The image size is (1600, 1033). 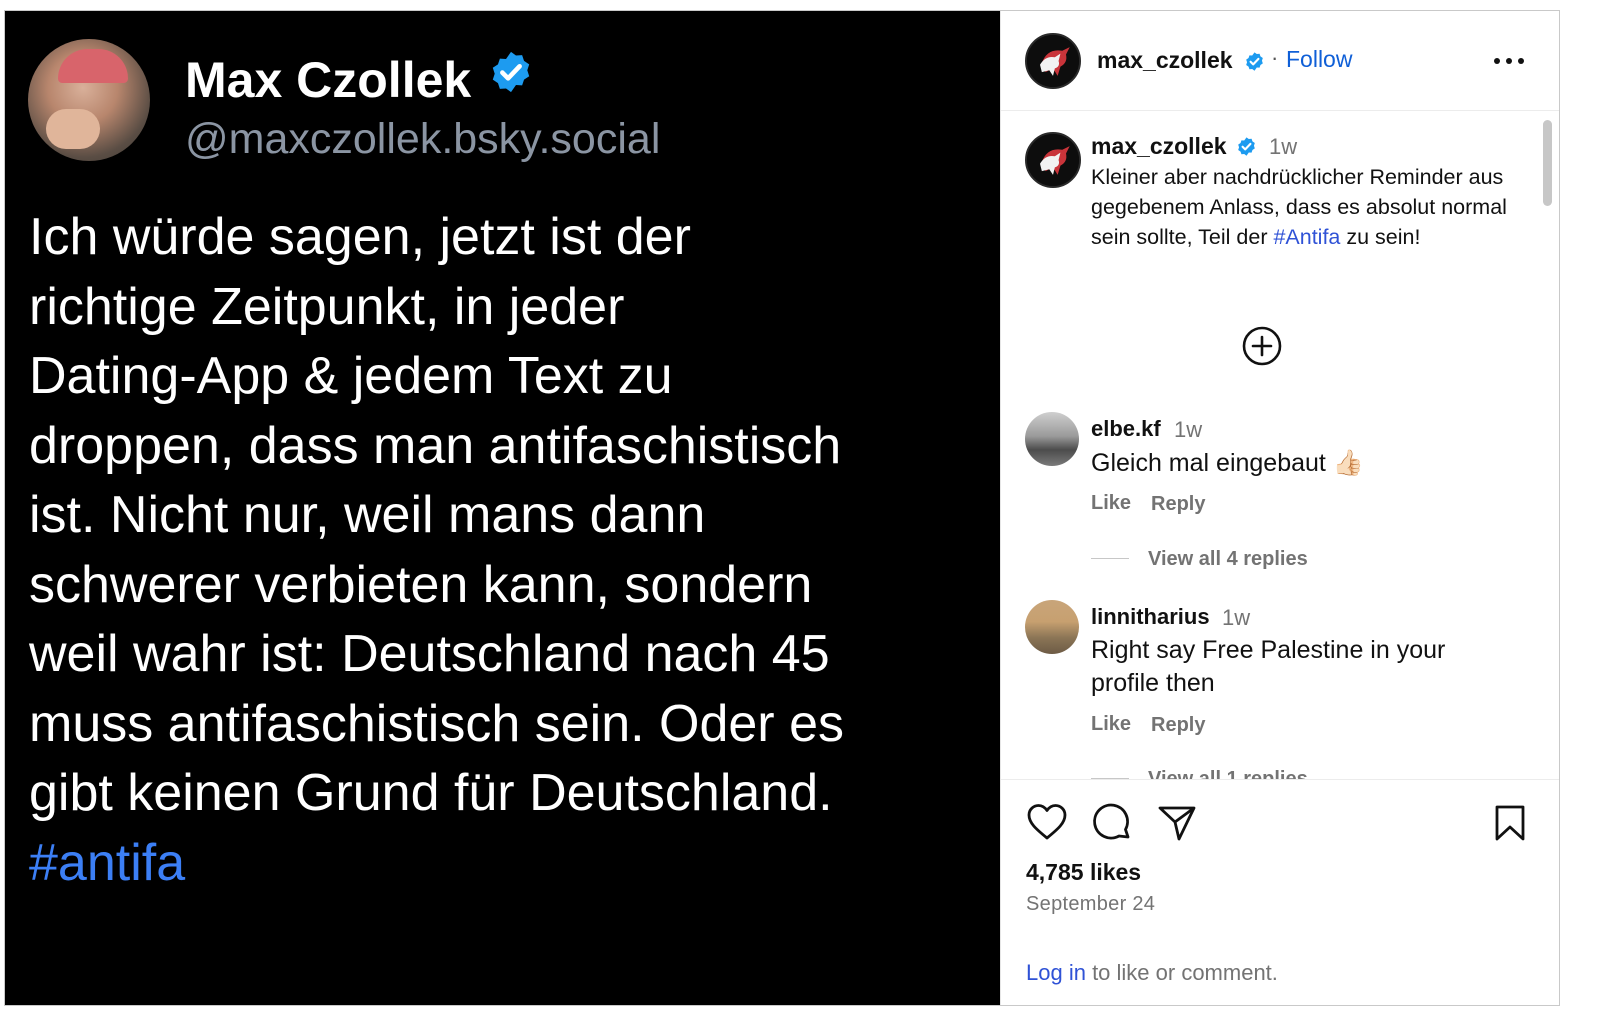 What do you see at coordinates (1228, 559) in the screenshot?
I see `view-replies-link: View all 4 replies` at bounding box center [1228, 559].